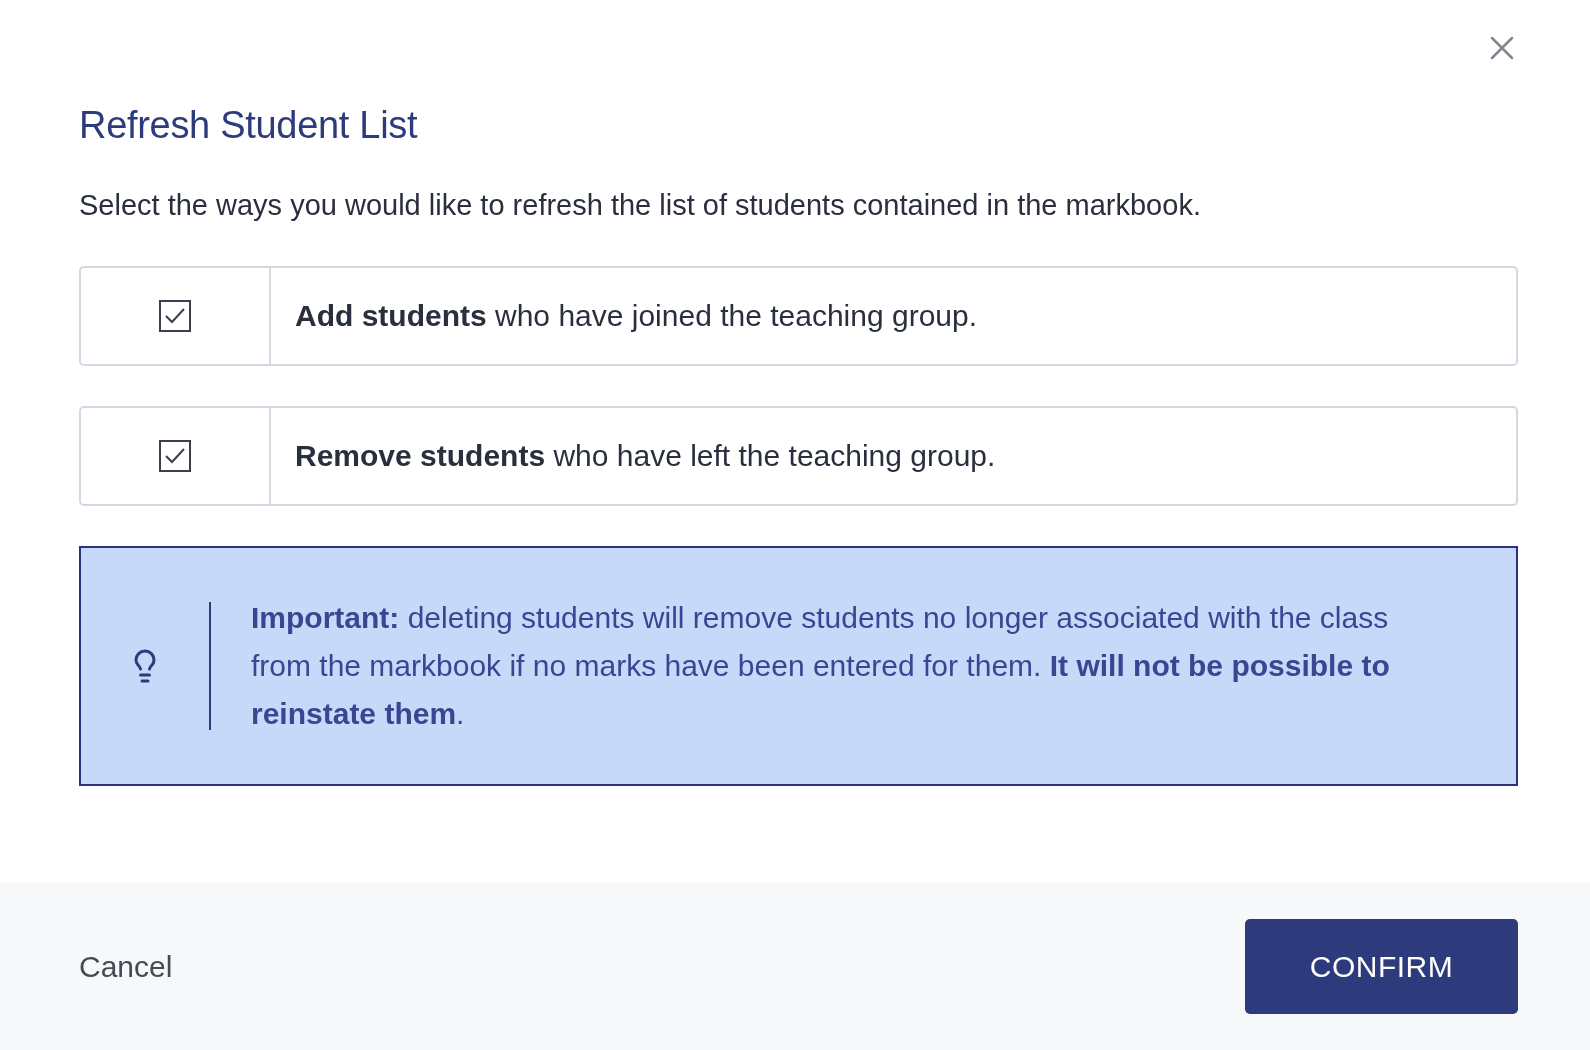 This screenshot has width=1590, height=1050. Describe the element at coordinates (820, 666) in the screenshot. I see `notice-text: Important: deleting students will remove students no longer associated with the class from the markbook if no marks have been entered for them. It will not be possible to reinstate them.` at that location.